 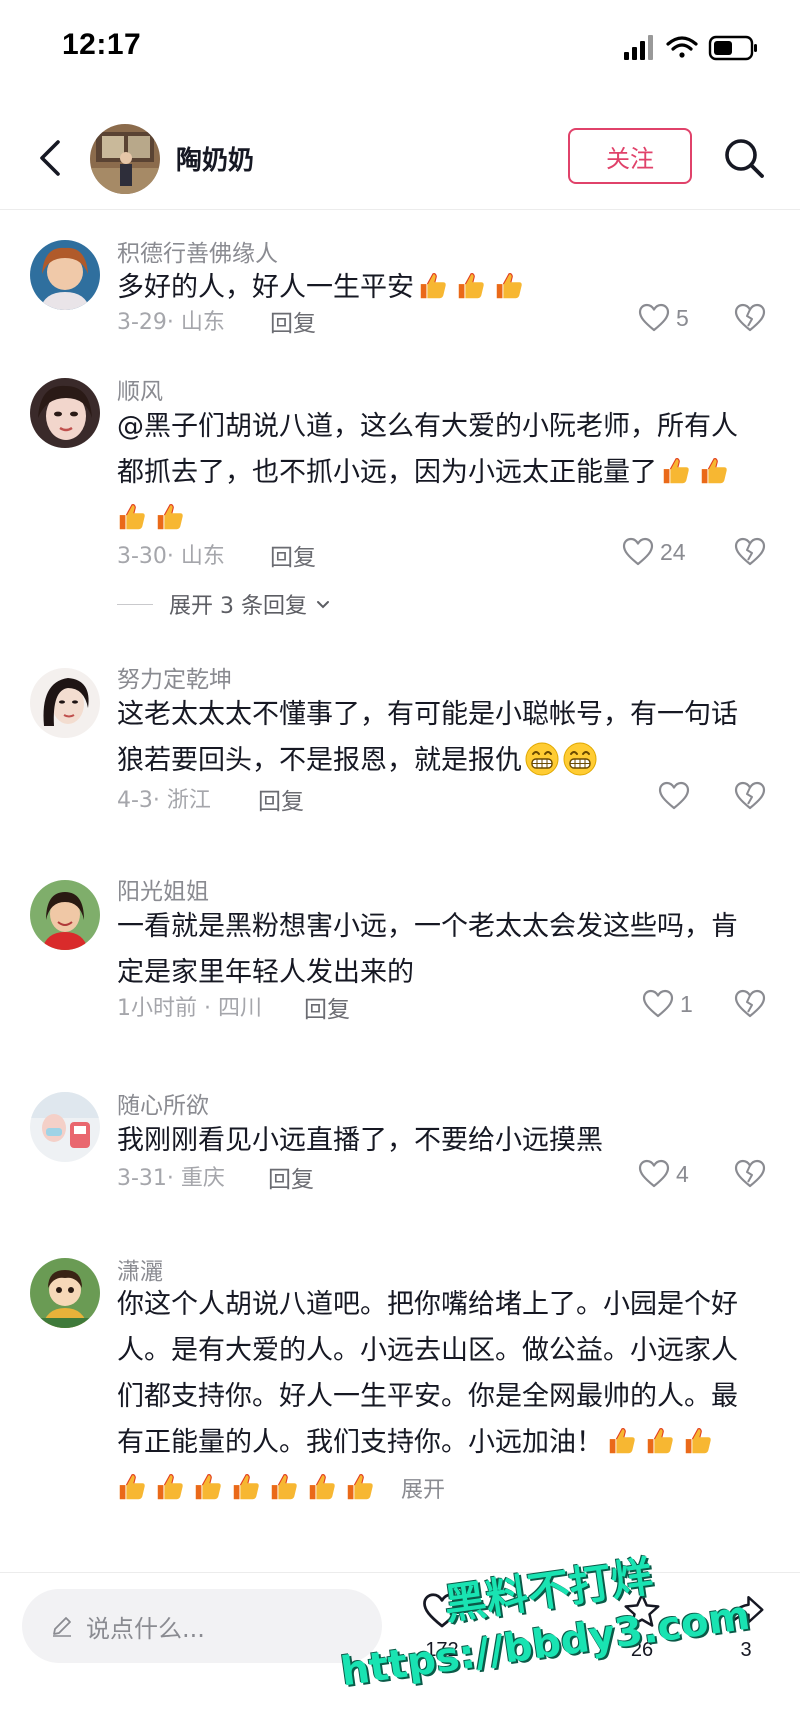 I want to click on like-count: 4, so click(x=682, y=1173).